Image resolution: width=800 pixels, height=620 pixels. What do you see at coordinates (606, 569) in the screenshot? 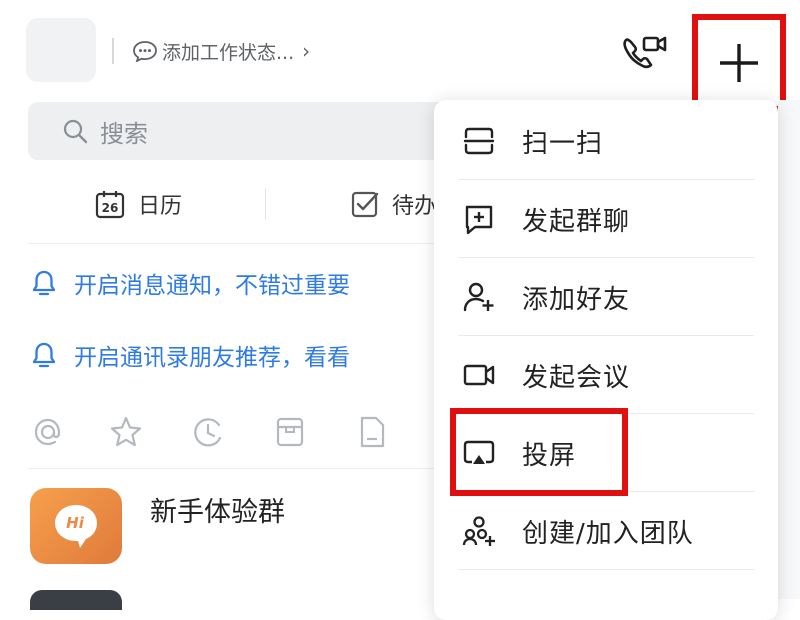
I see `menu-divider` at bounding box center [606, 569].